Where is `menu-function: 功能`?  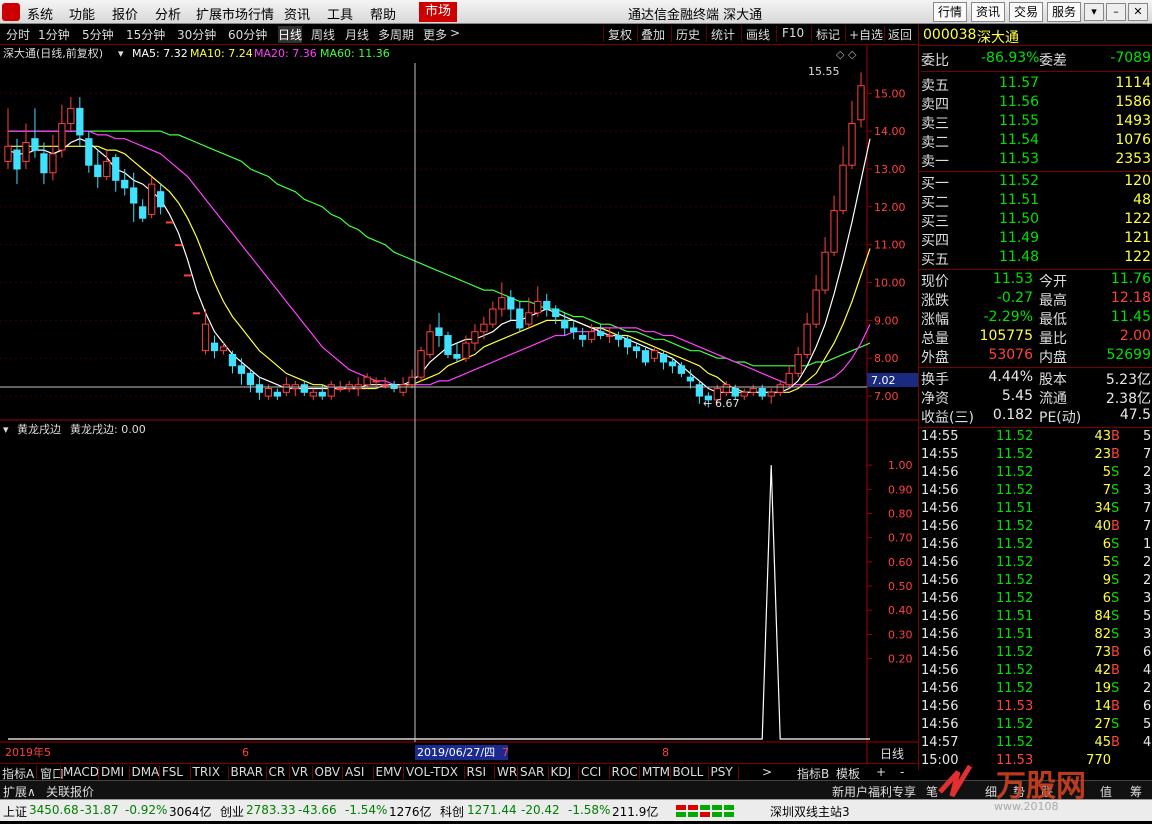
menu-function: 功能 is located at coordinates (82, 13).